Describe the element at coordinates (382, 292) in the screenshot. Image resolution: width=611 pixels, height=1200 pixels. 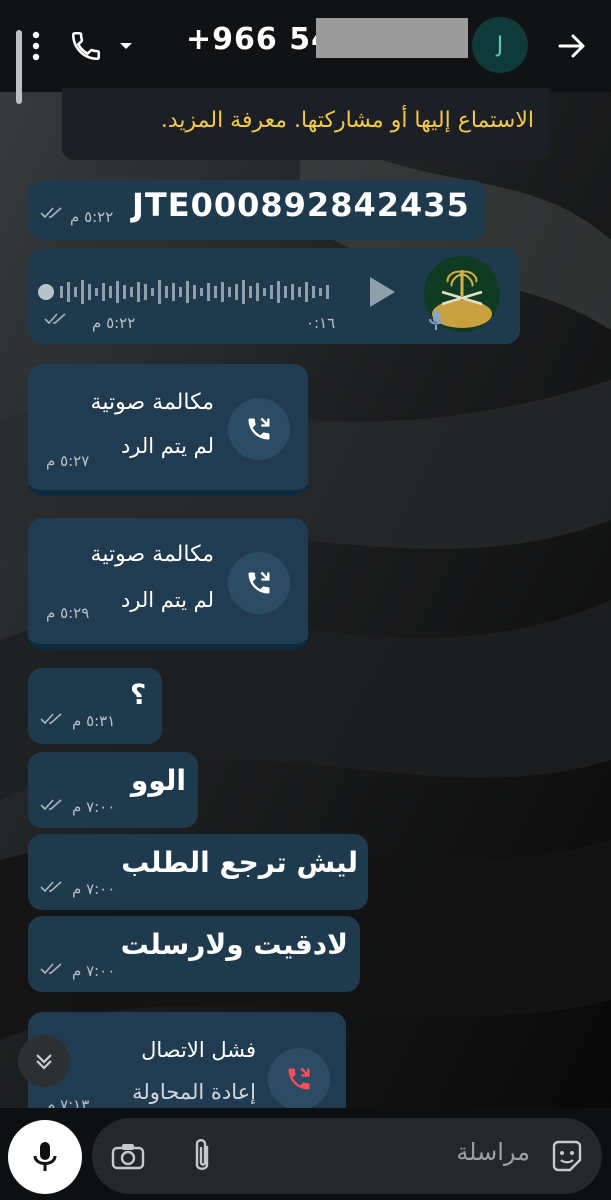
I see `play-icon` at that location.